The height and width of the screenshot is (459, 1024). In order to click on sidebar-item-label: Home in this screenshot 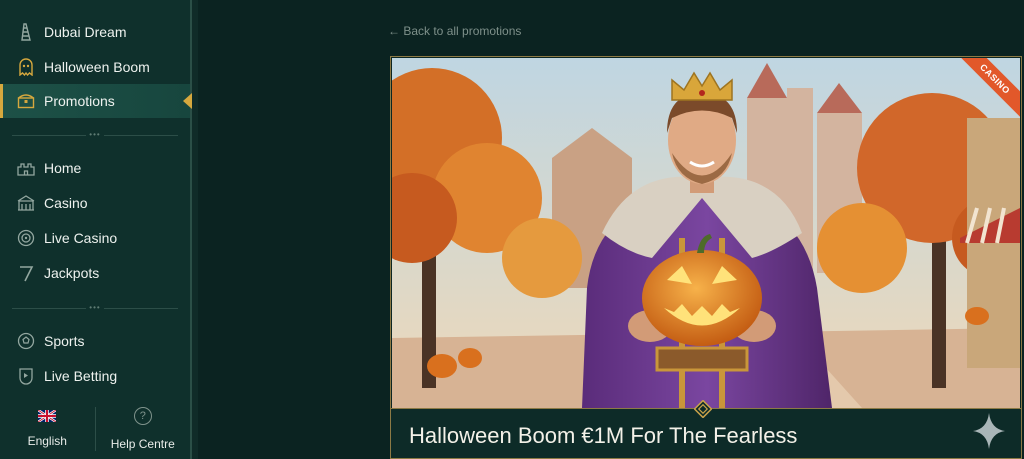, I will do `click(63, 168)`.